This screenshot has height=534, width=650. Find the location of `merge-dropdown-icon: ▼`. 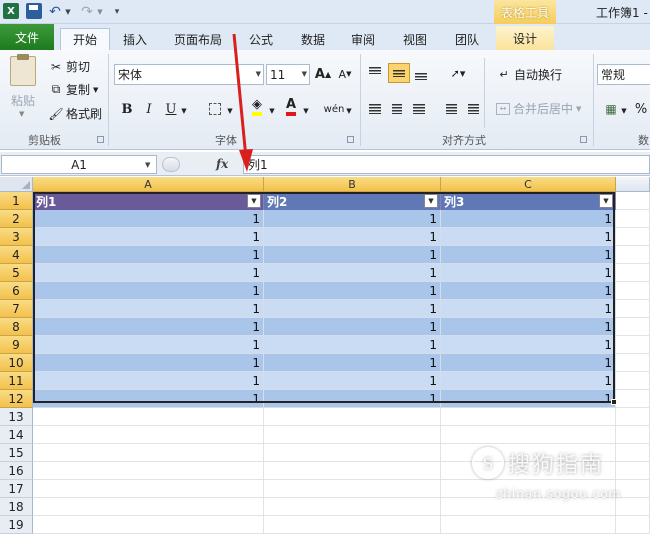

merge-dropdown-icon: ▼ is located at coordinates (578, 109).